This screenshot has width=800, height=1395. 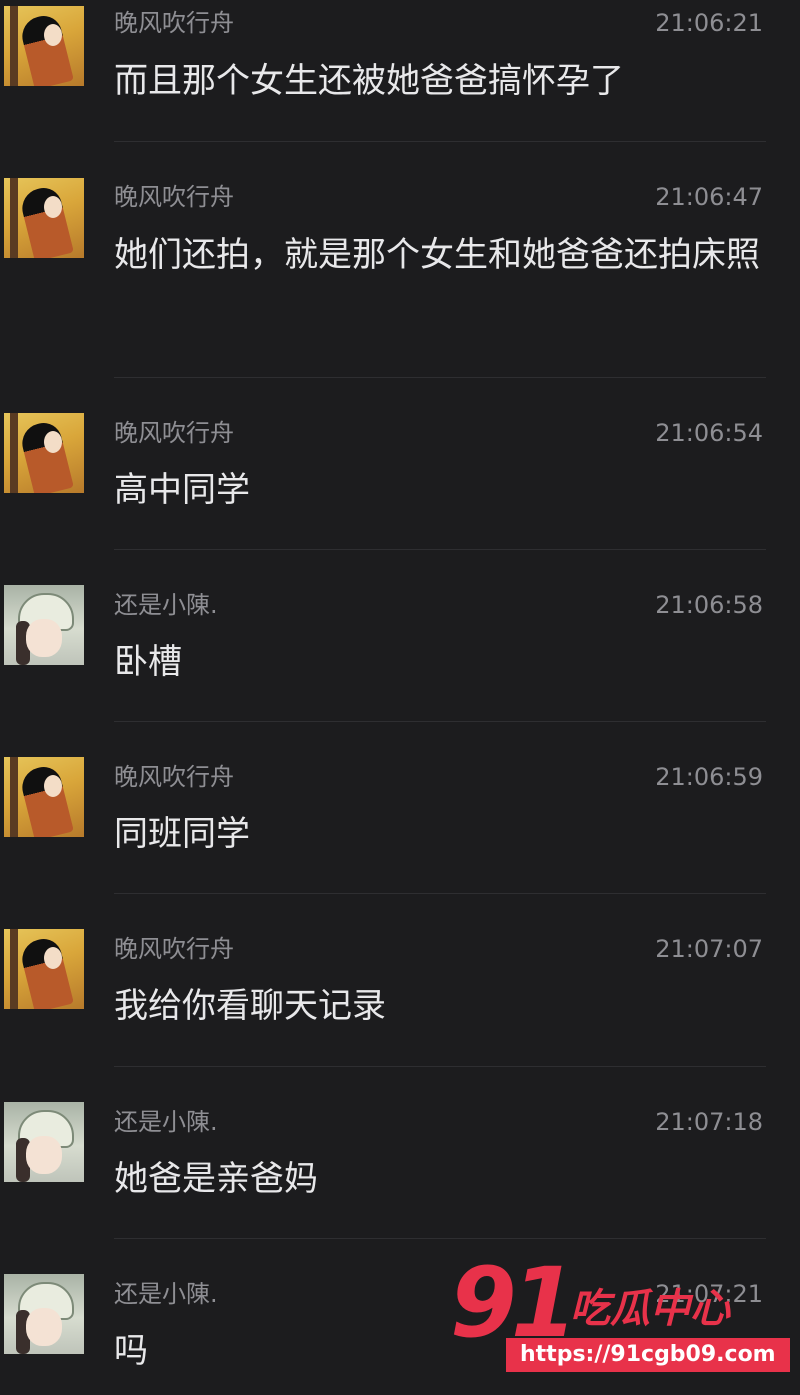 I want to click on site-watermark: 91 吃瓜中心 https://91cgb09.com, so click(x=620, y=1318).